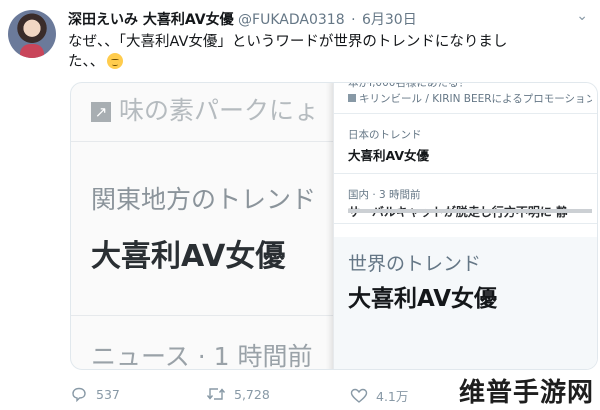  What do you see at coordinates (415, 264) in the screenshot?
I see `overlay-world-label: 世界のトレンド` at bounding box center [415, 264].